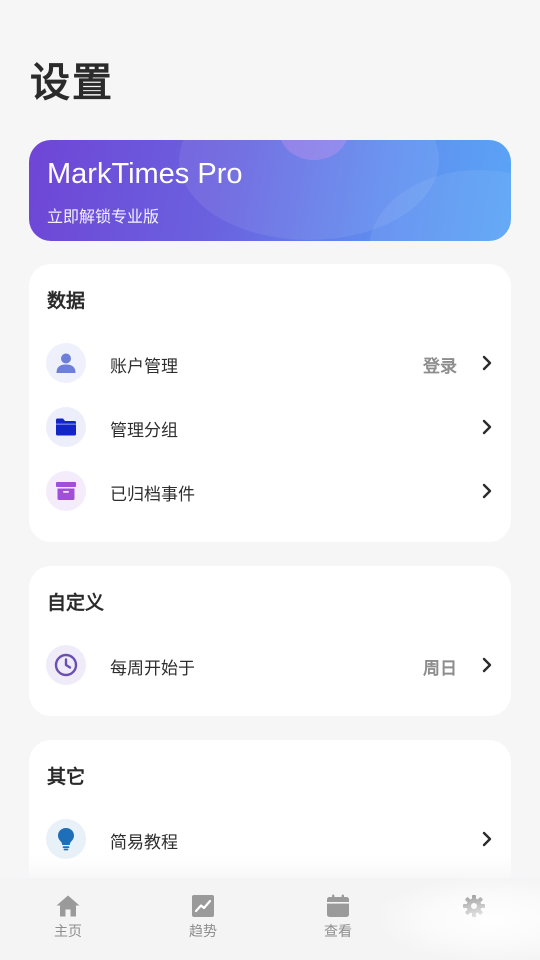 This screenshot has width=540, height=960. What do you see at coordinates (145, 174) in the screenshot?
I see `pro-banner-title: MarkTimes Pro` at bounding box center [145, 174].